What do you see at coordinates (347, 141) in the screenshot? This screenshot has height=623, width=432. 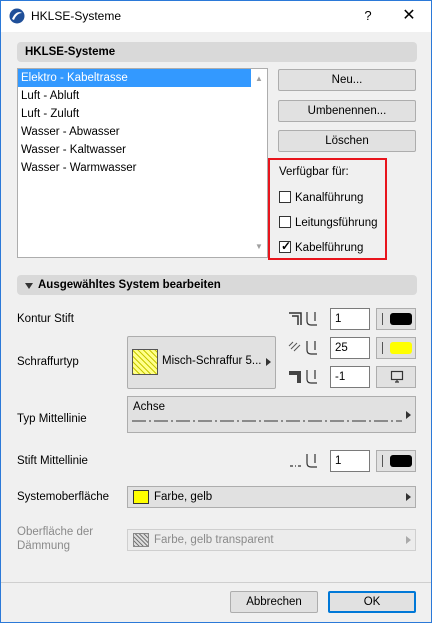 I see `delete-button: Löschen` at bounding box center [347, 141].